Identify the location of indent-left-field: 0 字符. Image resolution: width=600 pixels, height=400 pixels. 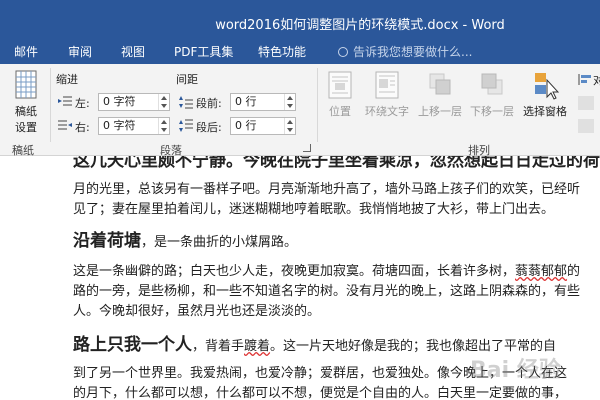
(134, 102).